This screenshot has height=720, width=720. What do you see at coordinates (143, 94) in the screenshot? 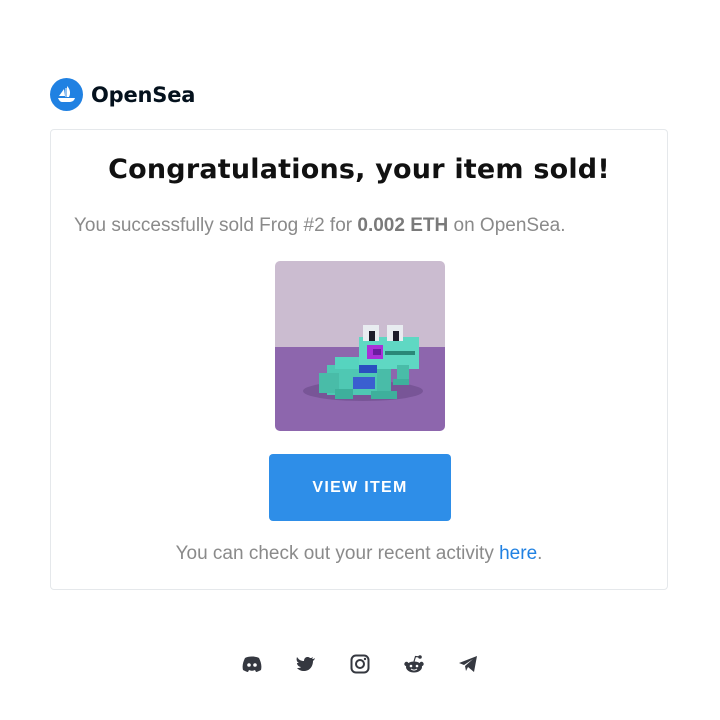
I see `brand-name: OpenSea` at bounding box center [143, 94].